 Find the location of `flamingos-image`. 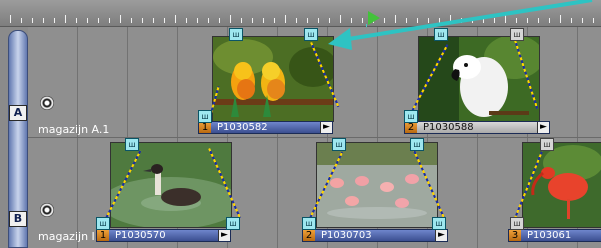

flamingos-image is located at coordinates (377, 185).